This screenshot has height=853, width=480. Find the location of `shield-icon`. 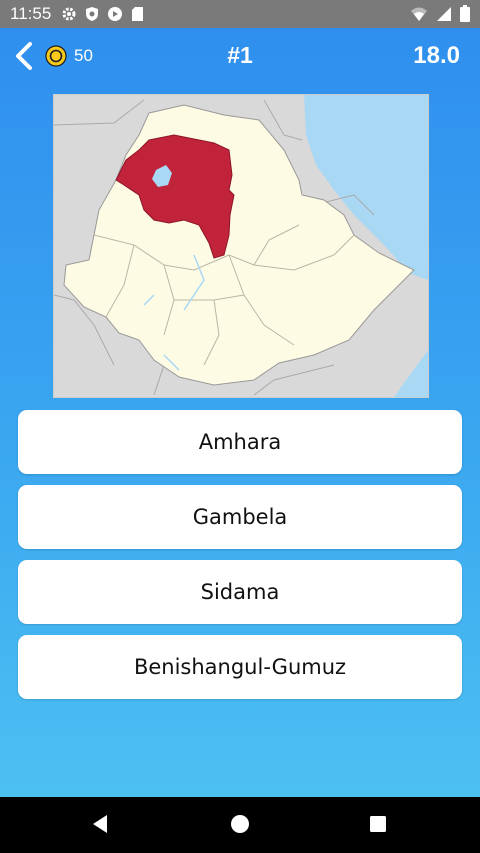

shield-icon is located at coordinates (92, 14).